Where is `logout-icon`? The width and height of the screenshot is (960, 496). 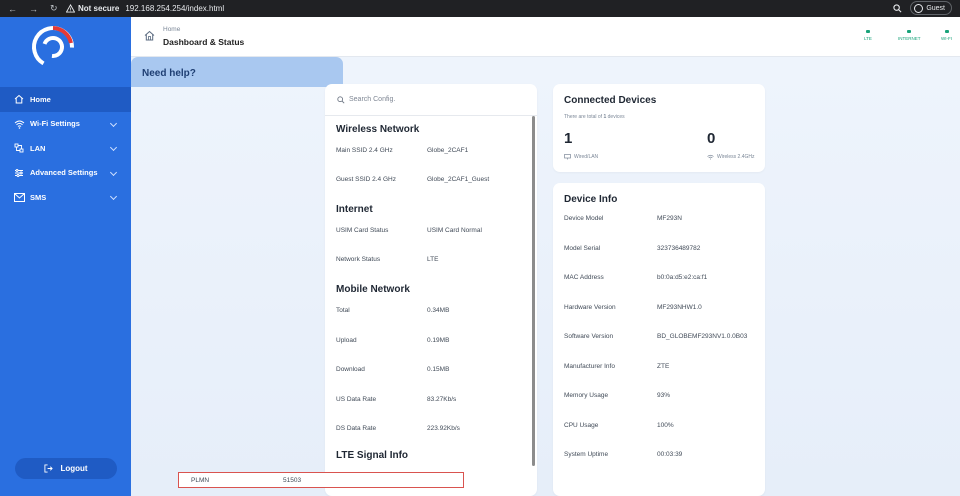 logout-icon is located at coordinates (49, 468).